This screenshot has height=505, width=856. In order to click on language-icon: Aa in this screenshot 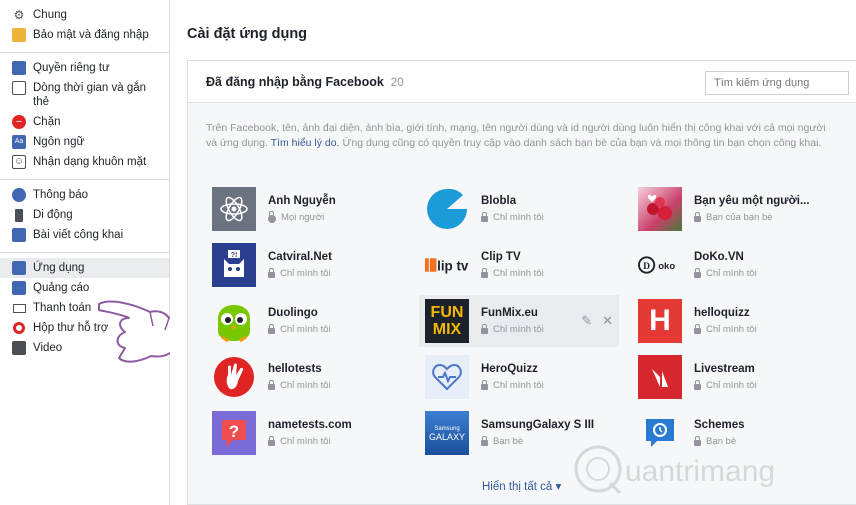, I will do `click(19, 142)`.